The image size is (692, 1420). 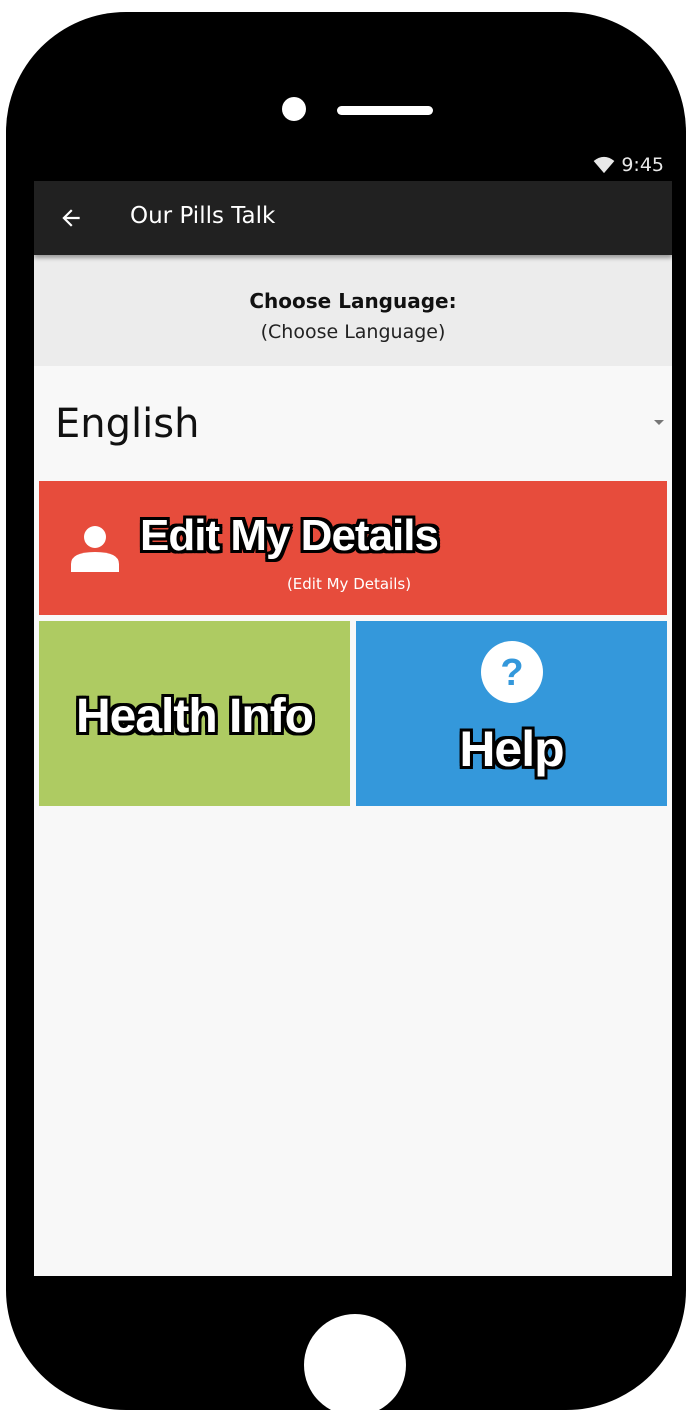 I want to click on language-select-value: English, so click(x=127, y=424).